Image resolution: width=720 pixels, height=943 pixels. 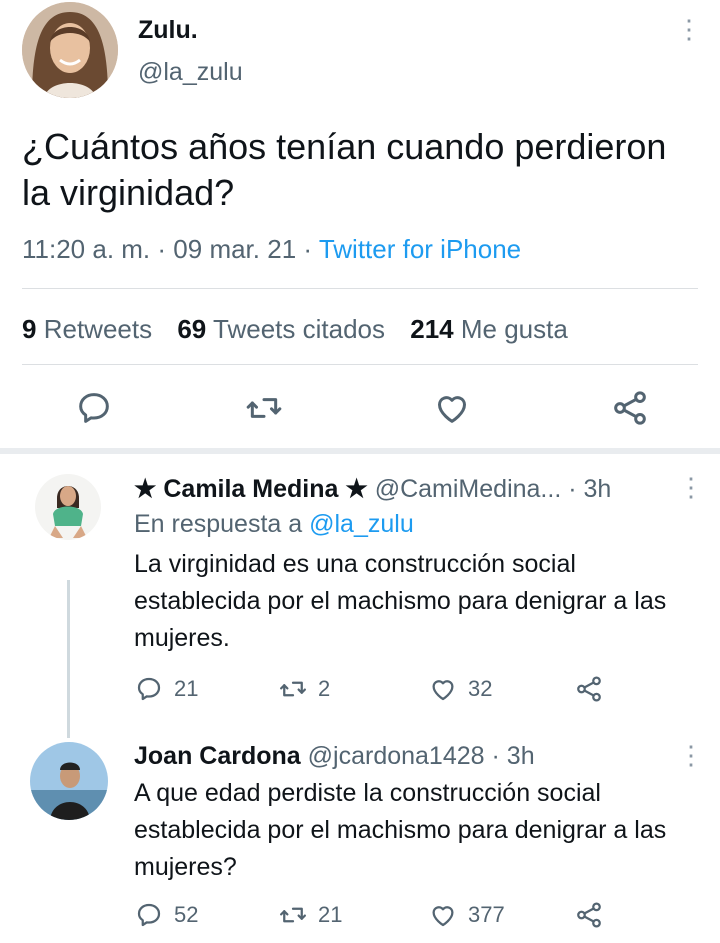 What do you see at coordinates (361, 524) in the screenshot?
I see `reply-to-handle: @la_zulu` at bounding box center [361, 524].